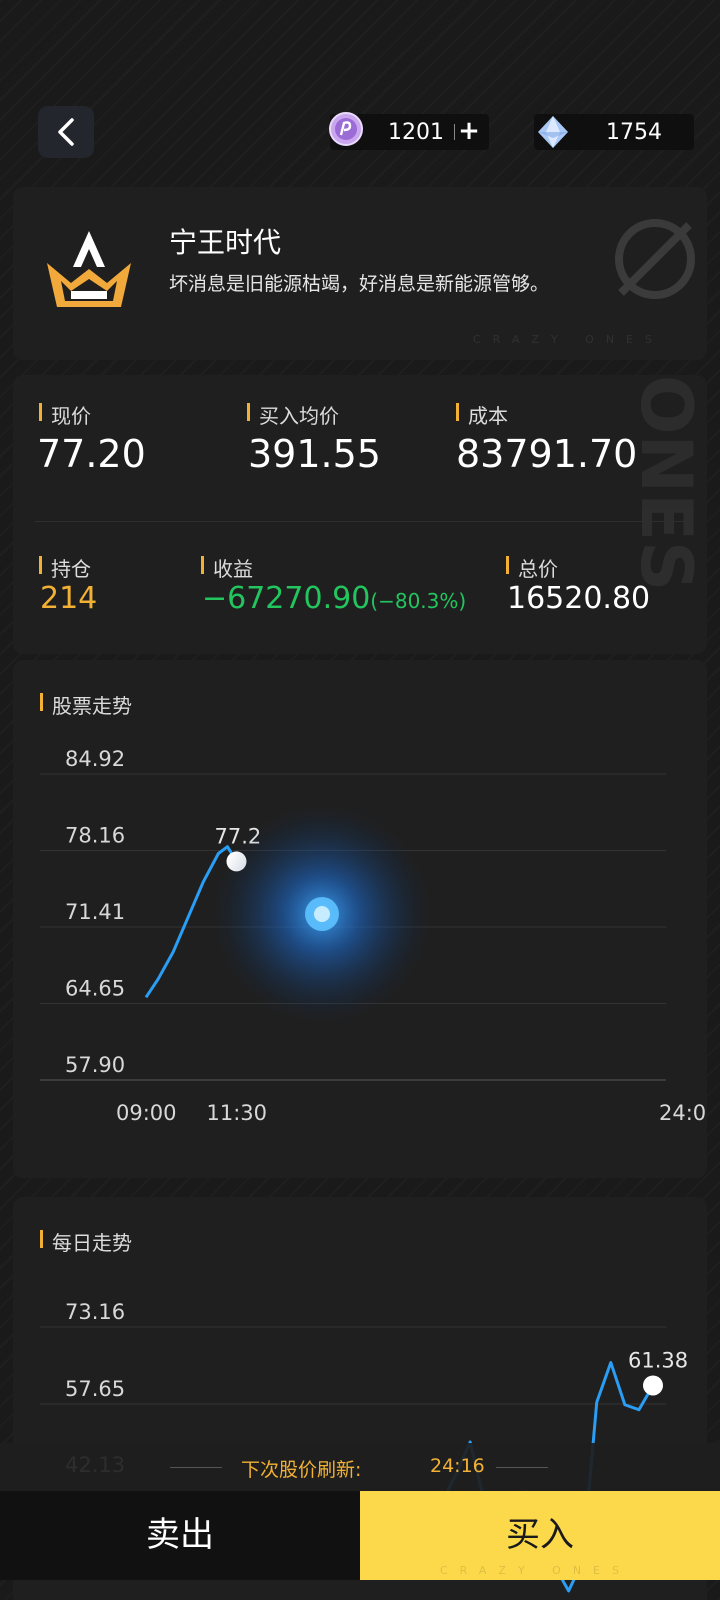  I want to click on chevron-left-icon, so click(66, 132).